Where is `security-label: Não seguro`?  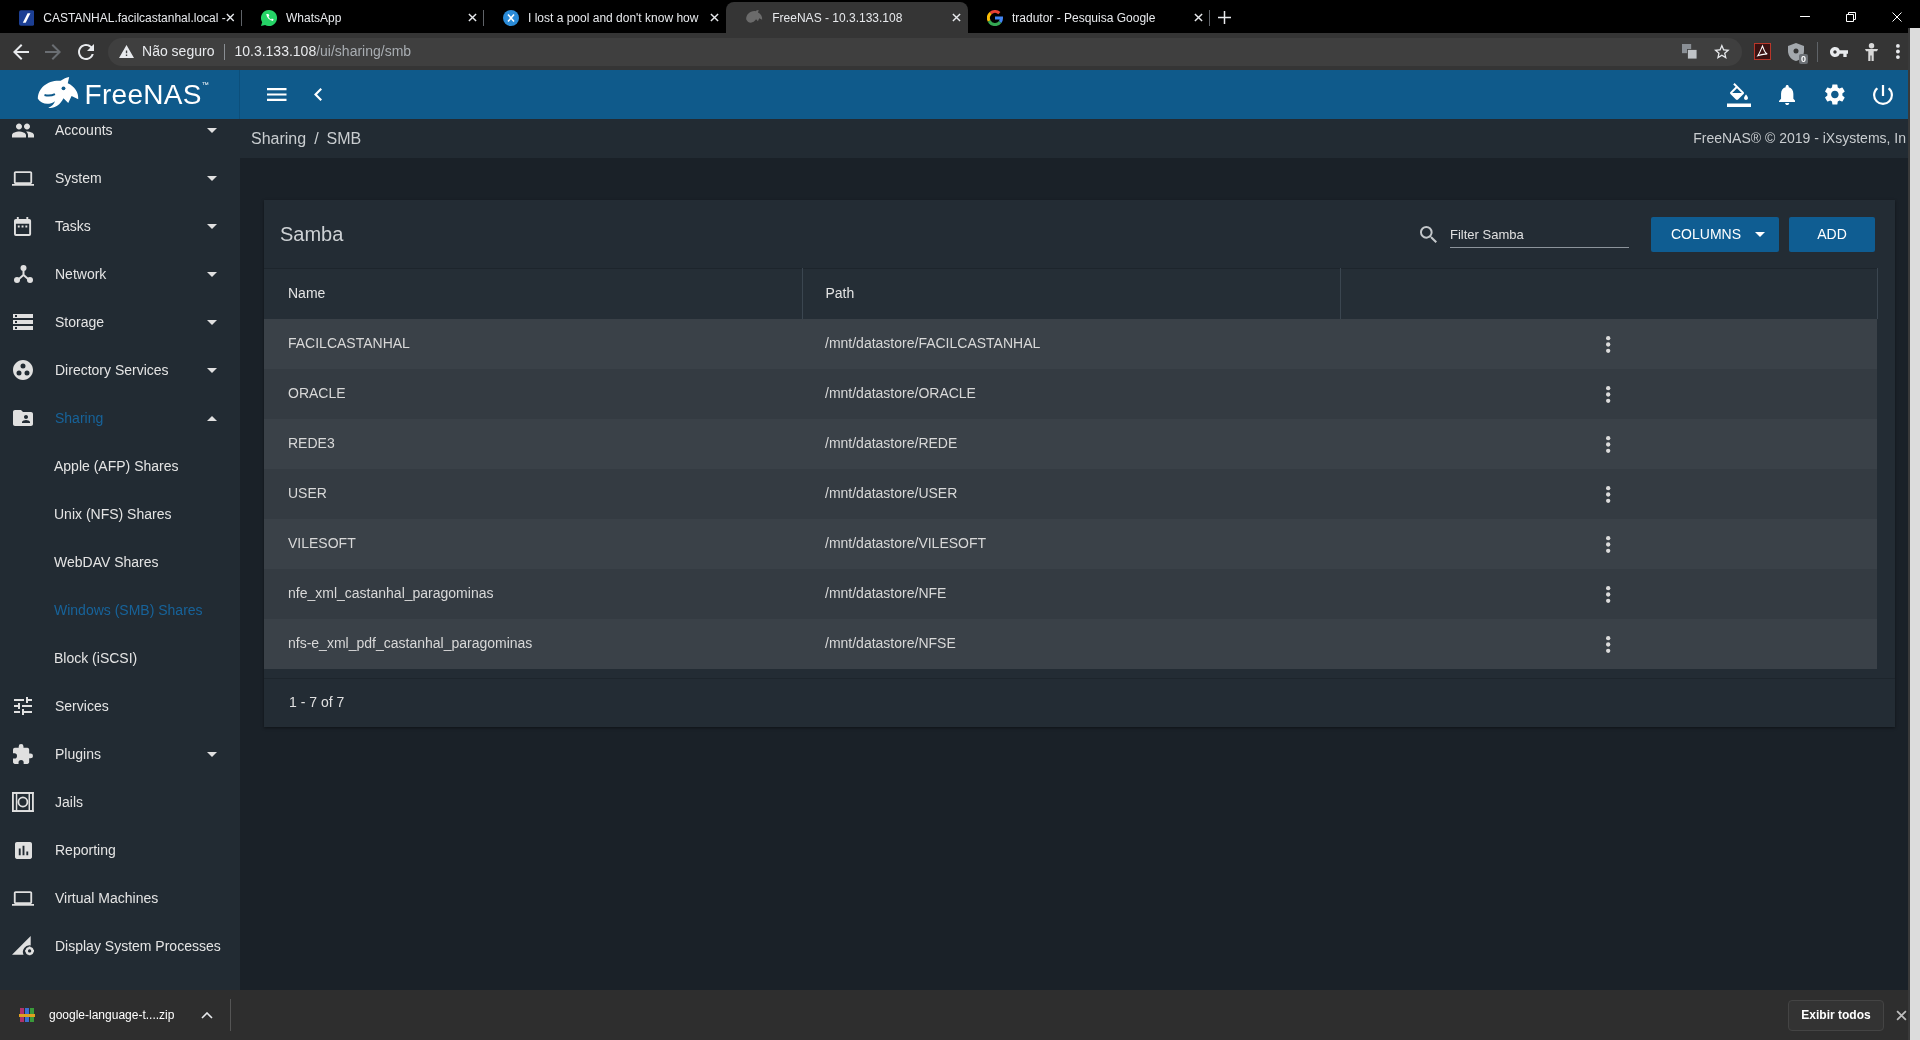 security-label: Não seguro is located at coordinates (178, 51).